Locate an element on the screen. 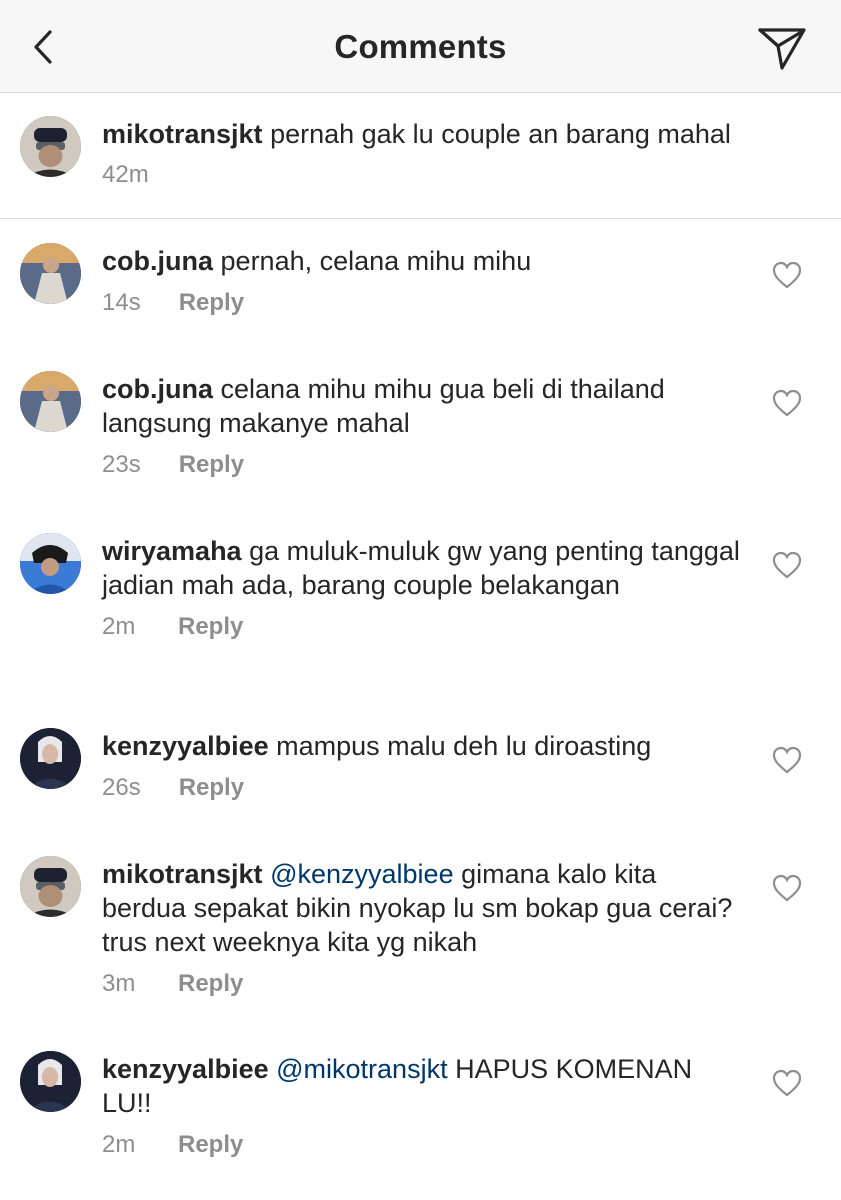 Image resolution: width=841 pixels, height=1200 pixels. mention-link: @mikotransjkt is located at coordinates (361, 1069).